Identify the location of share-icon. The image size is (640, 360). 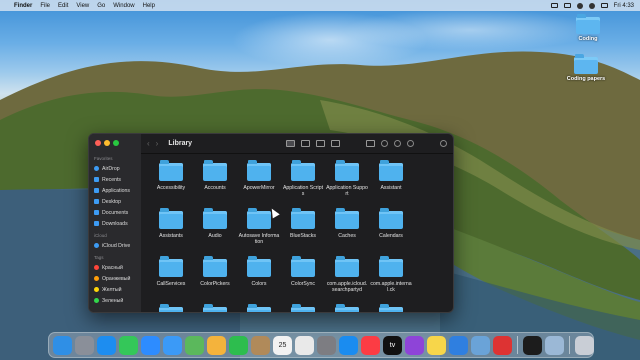
(384, 143).